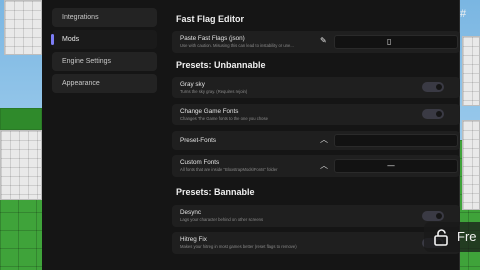  Describe the element at coordinates (316, 140) in the screenshot. I see `preset-fonts-row: Preset-Fonts ︿` at that location.